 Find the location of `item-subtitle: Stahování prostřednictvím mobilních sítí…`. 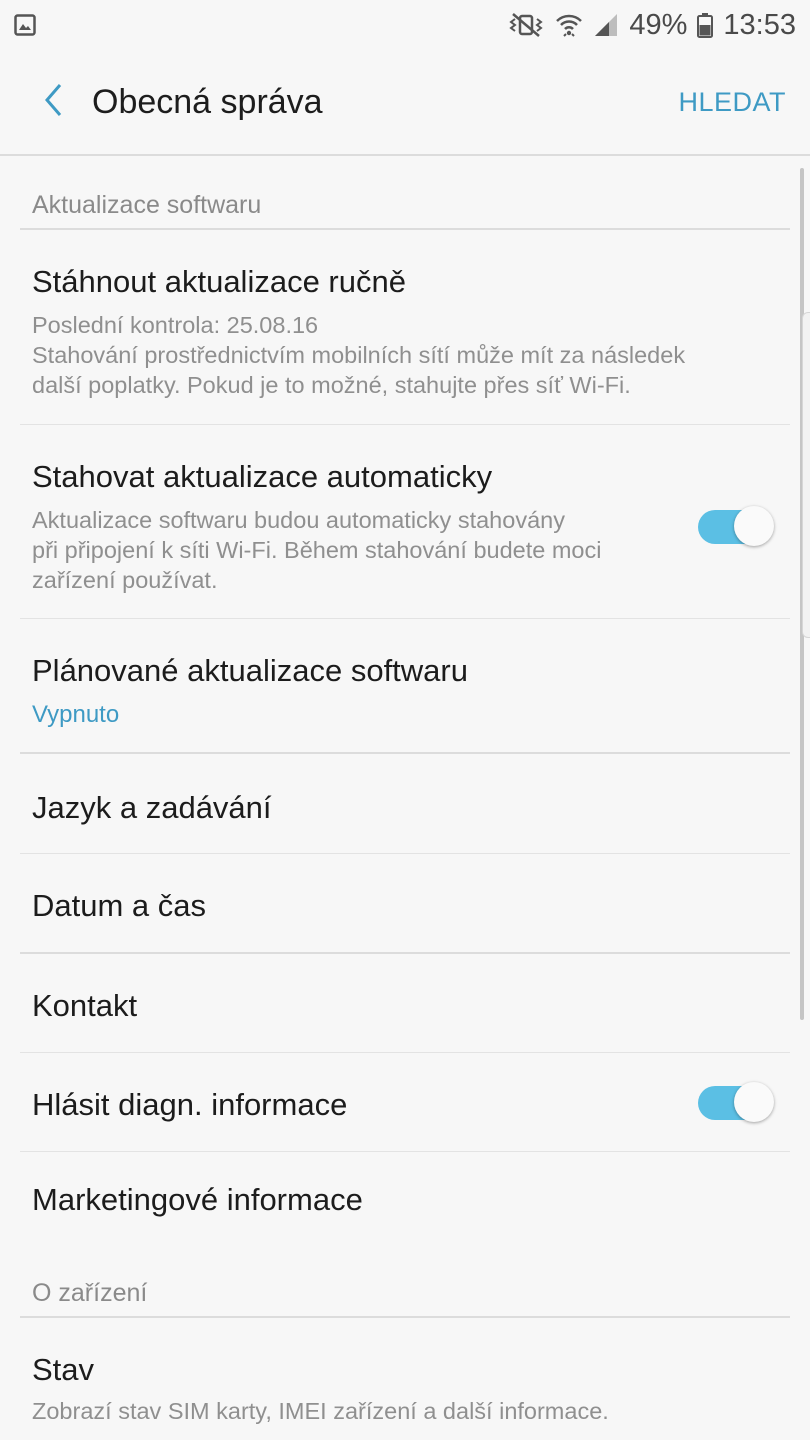

item-subtitle: Stahování prostřednictvím mobilních sítí… is located at coordinates (359, 355).